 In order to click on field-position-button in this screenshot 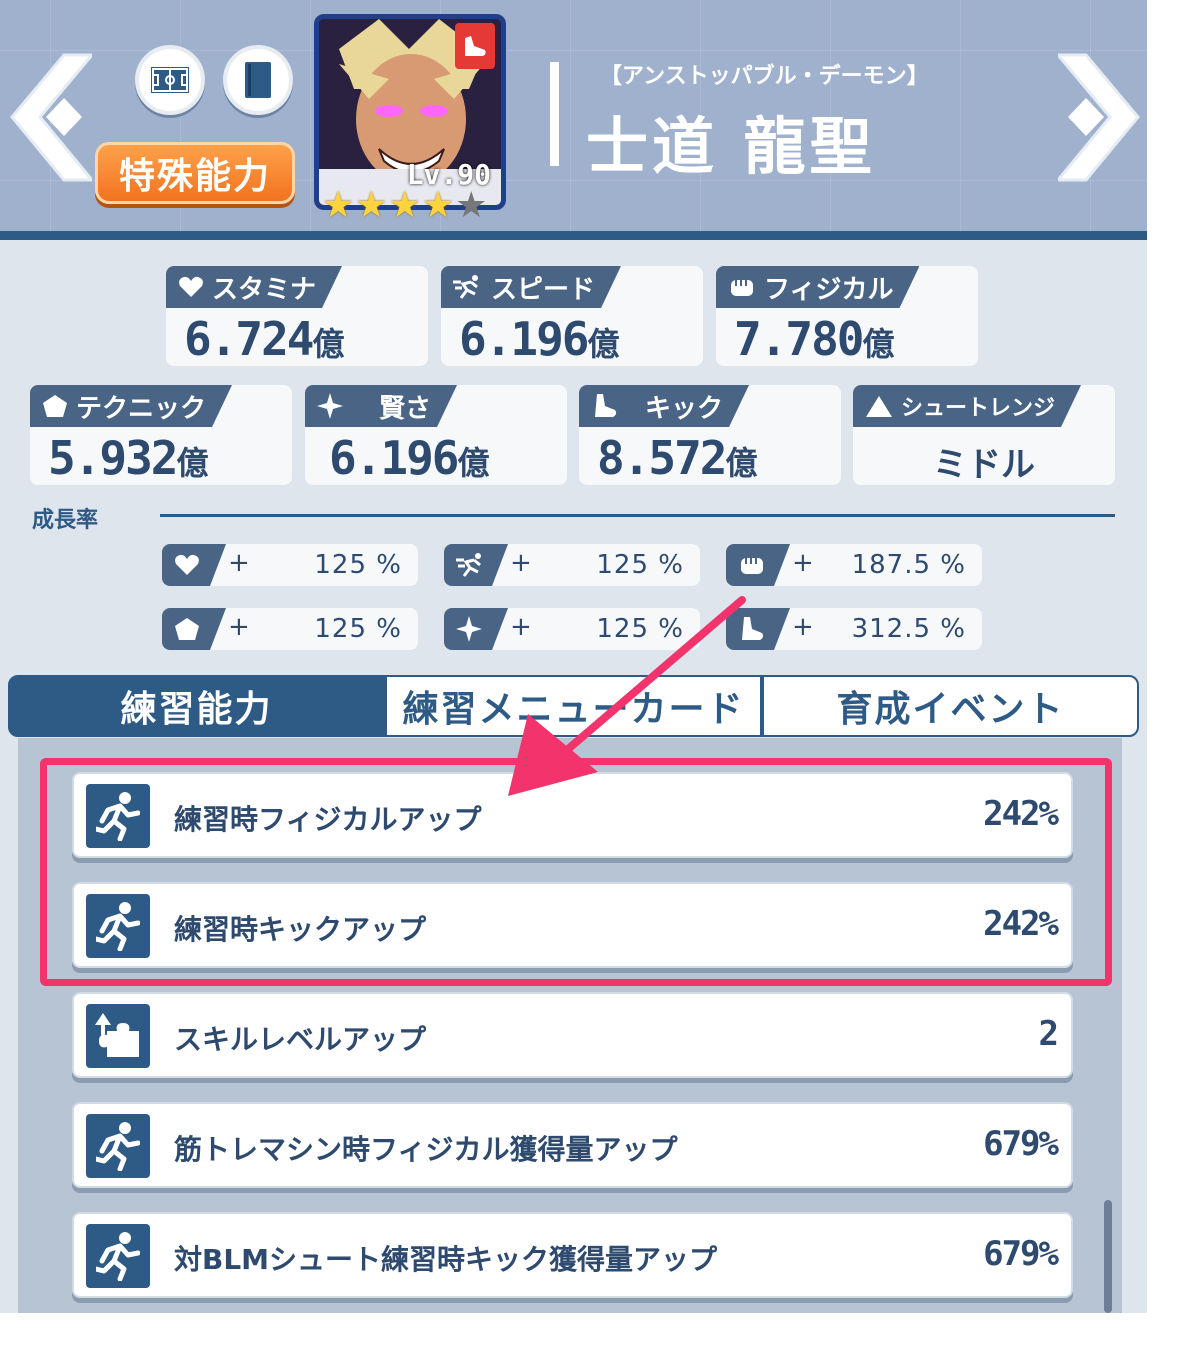, I will do `click(170, 80)`.